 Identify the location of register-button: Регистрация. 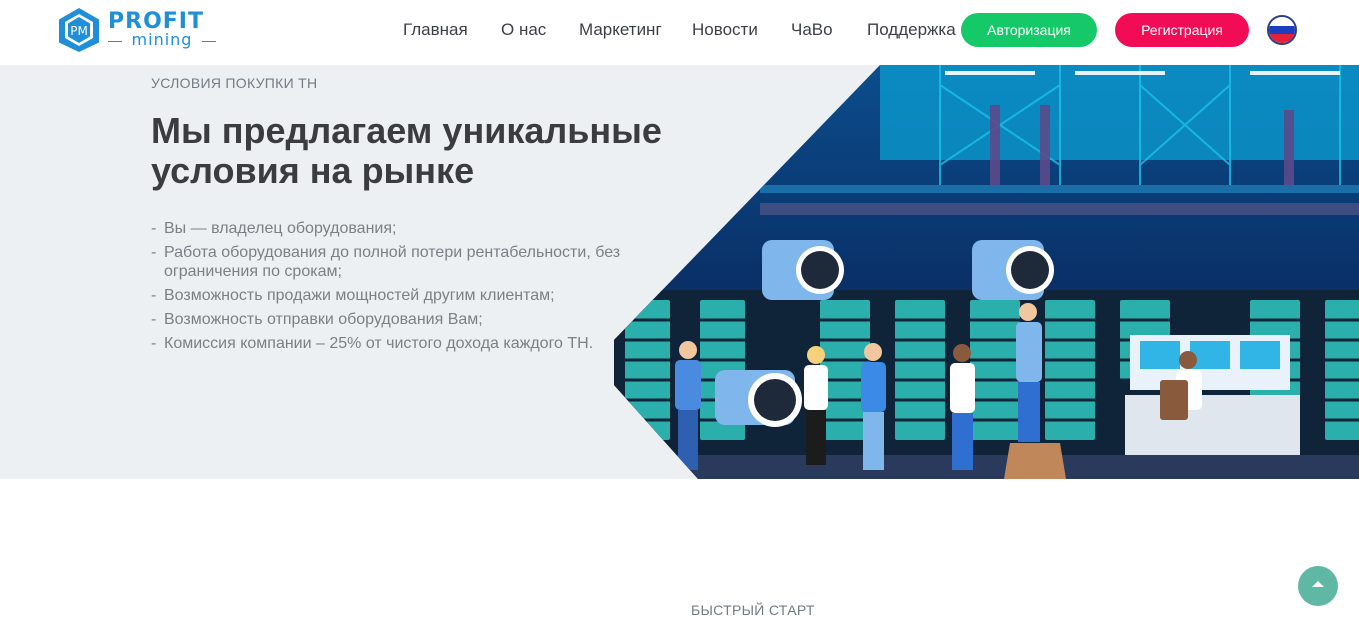
(1182, 30).